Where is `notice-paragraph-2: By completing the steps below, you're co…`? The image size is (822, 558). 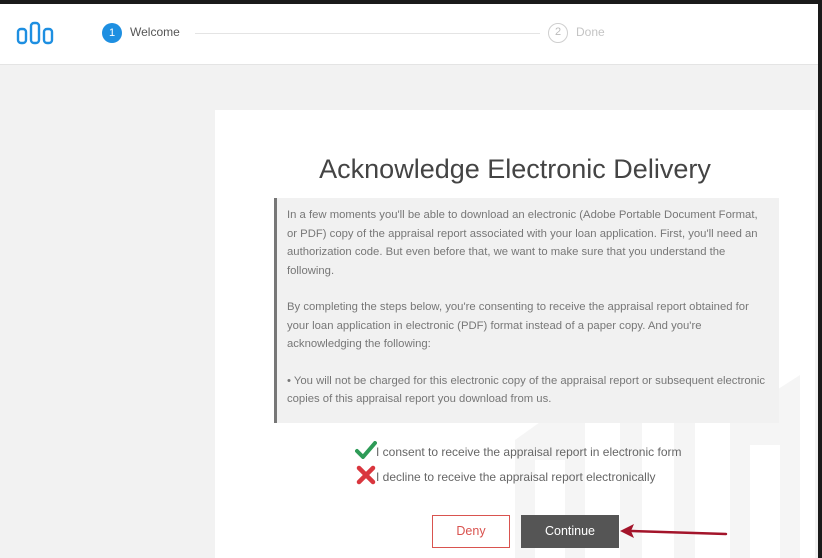 notice-paragraph-2: By completing the steps below, you're co… is located at coordinates (518, 325).